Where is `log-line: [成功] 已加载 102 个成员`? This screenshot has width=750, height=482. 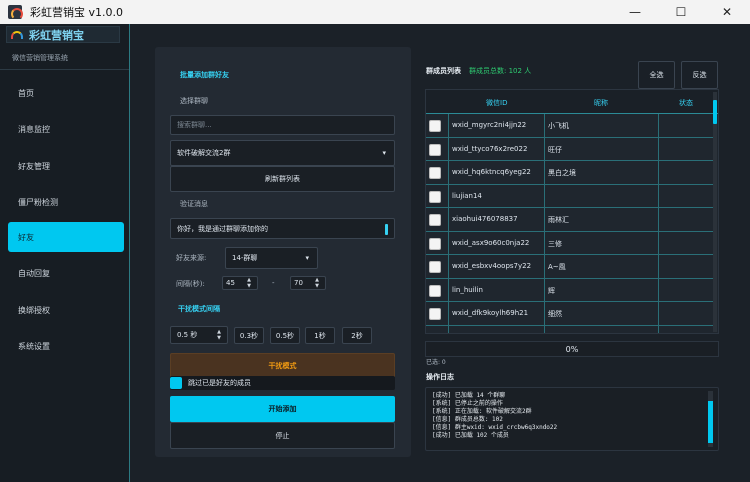 log-line: [成功] 已加载 102 个成员 is located at coordinates (470, 435).